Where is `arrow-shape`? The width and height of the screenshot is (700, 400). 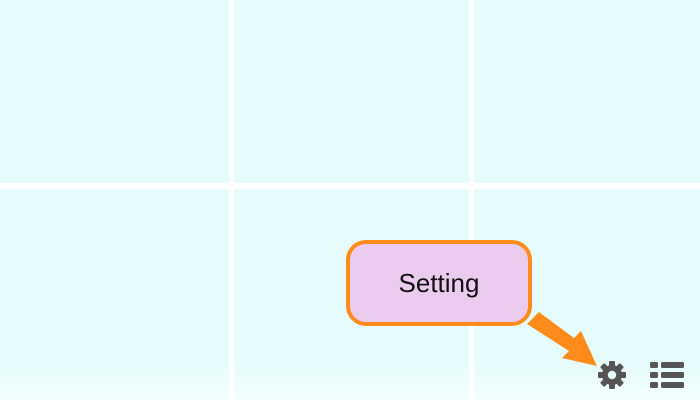
arrow-shape is located at coordinates (562, 339).